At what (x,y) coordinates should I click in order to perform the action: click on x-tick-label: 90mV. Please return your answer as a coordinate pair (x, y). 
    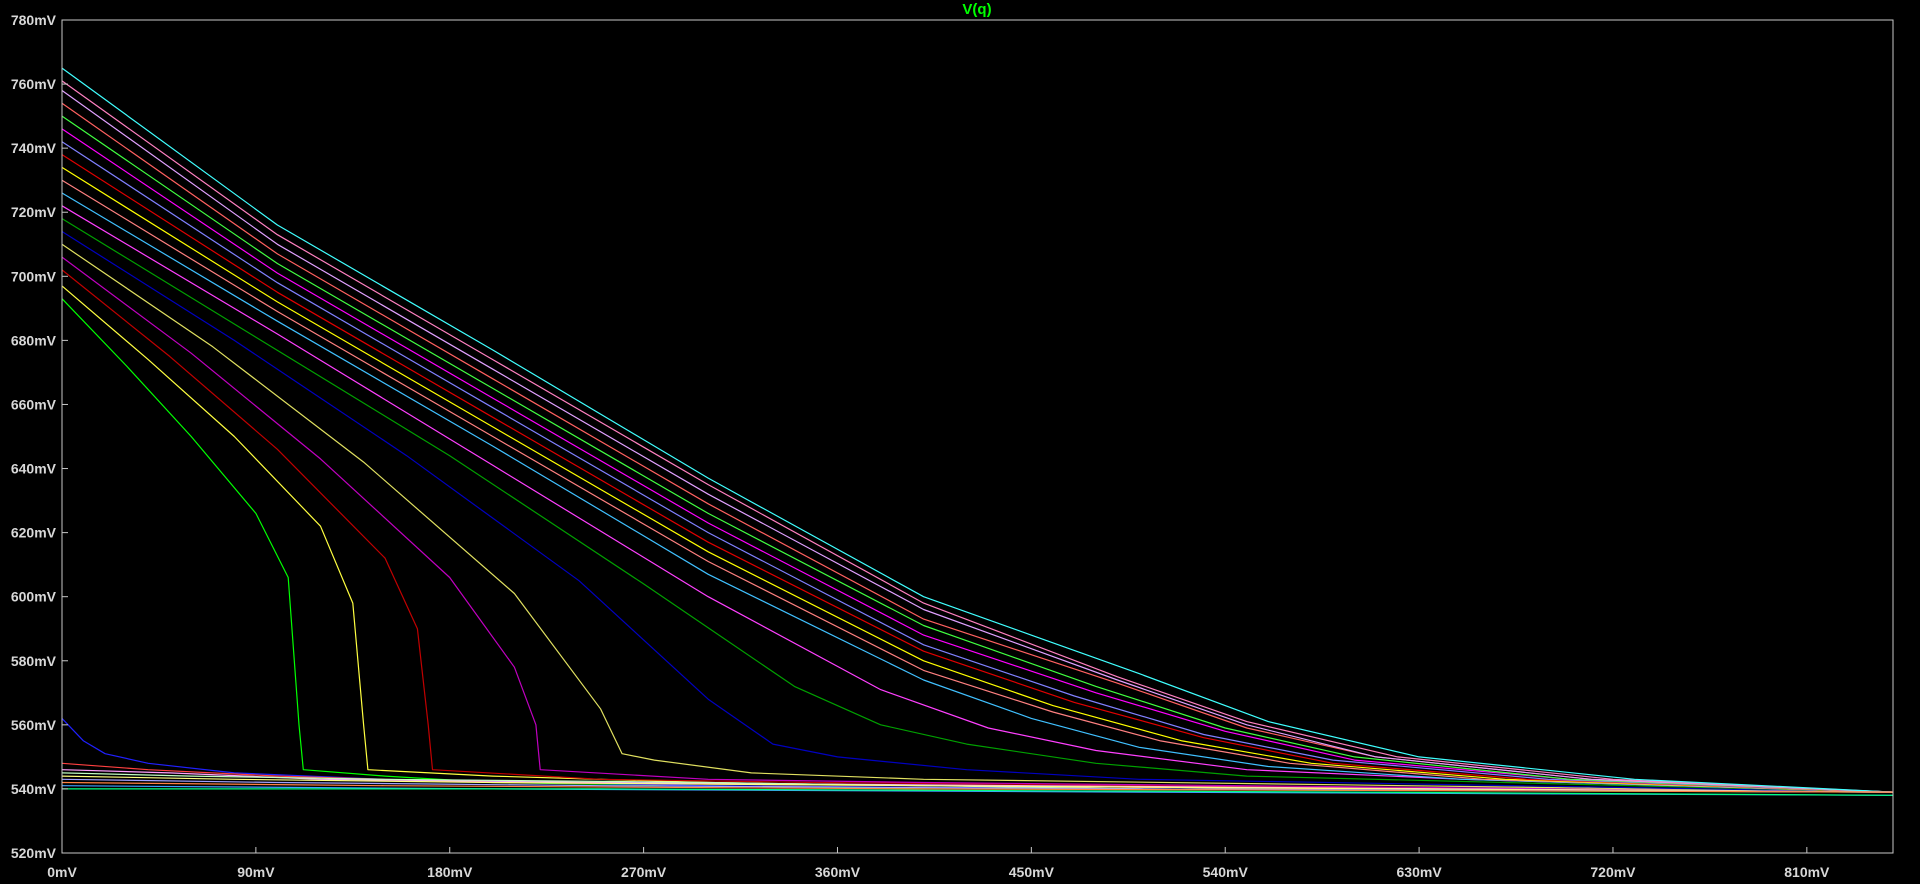
    Looking at the image, I should click on (256, 872).